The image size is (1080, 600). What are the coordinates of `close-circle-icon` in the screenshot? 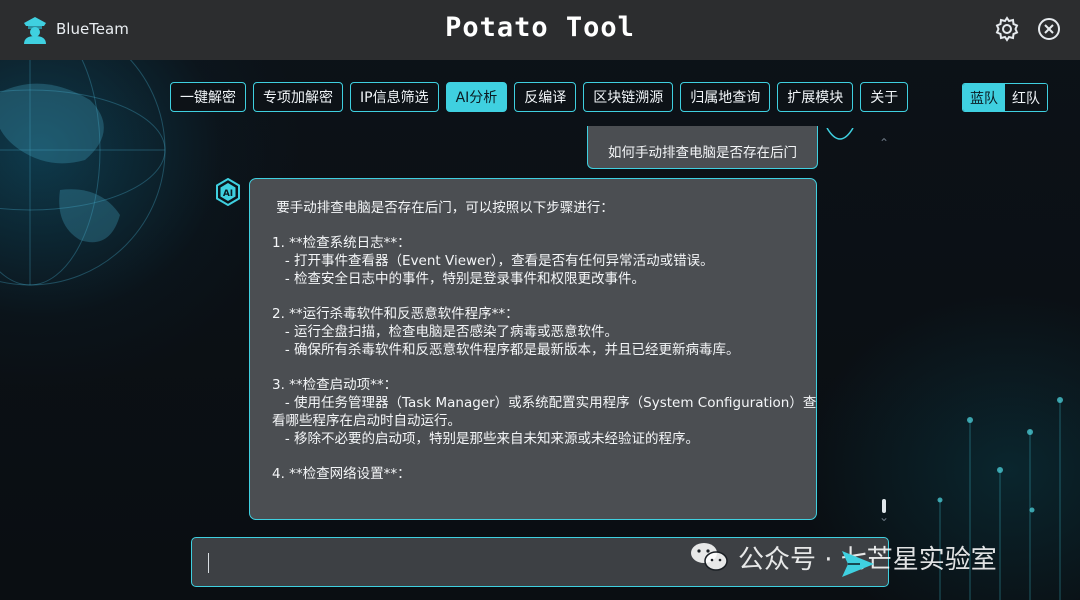 It's located at (1049, 29).